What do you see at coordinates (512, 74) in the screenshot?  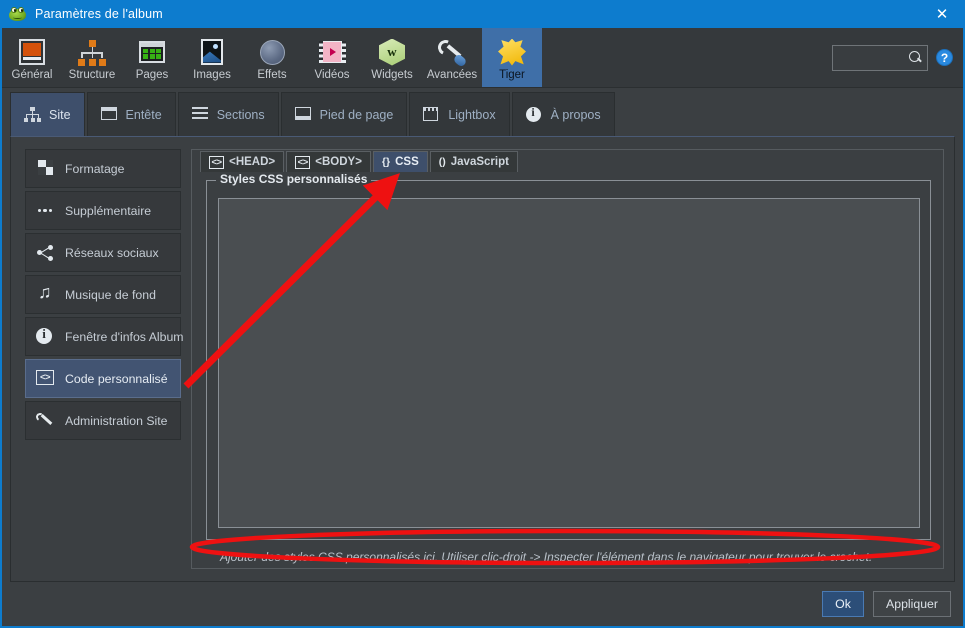 I see `toolbar-label: Tiger` at bounding box center [512, 74].